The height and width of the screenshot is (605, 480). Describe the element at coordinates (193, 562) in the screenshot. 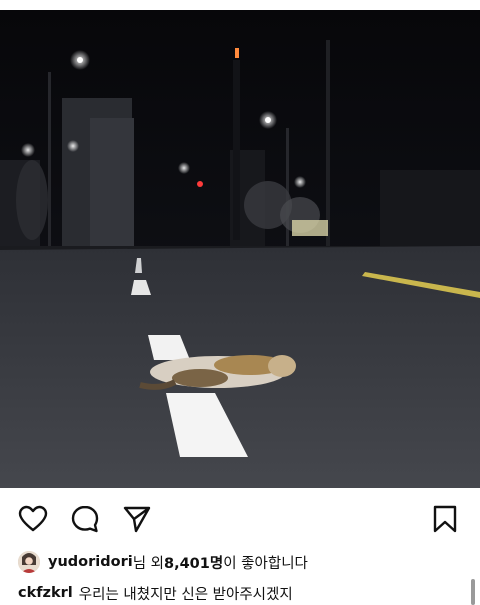

I see `like-count: 8,401명` at that location.